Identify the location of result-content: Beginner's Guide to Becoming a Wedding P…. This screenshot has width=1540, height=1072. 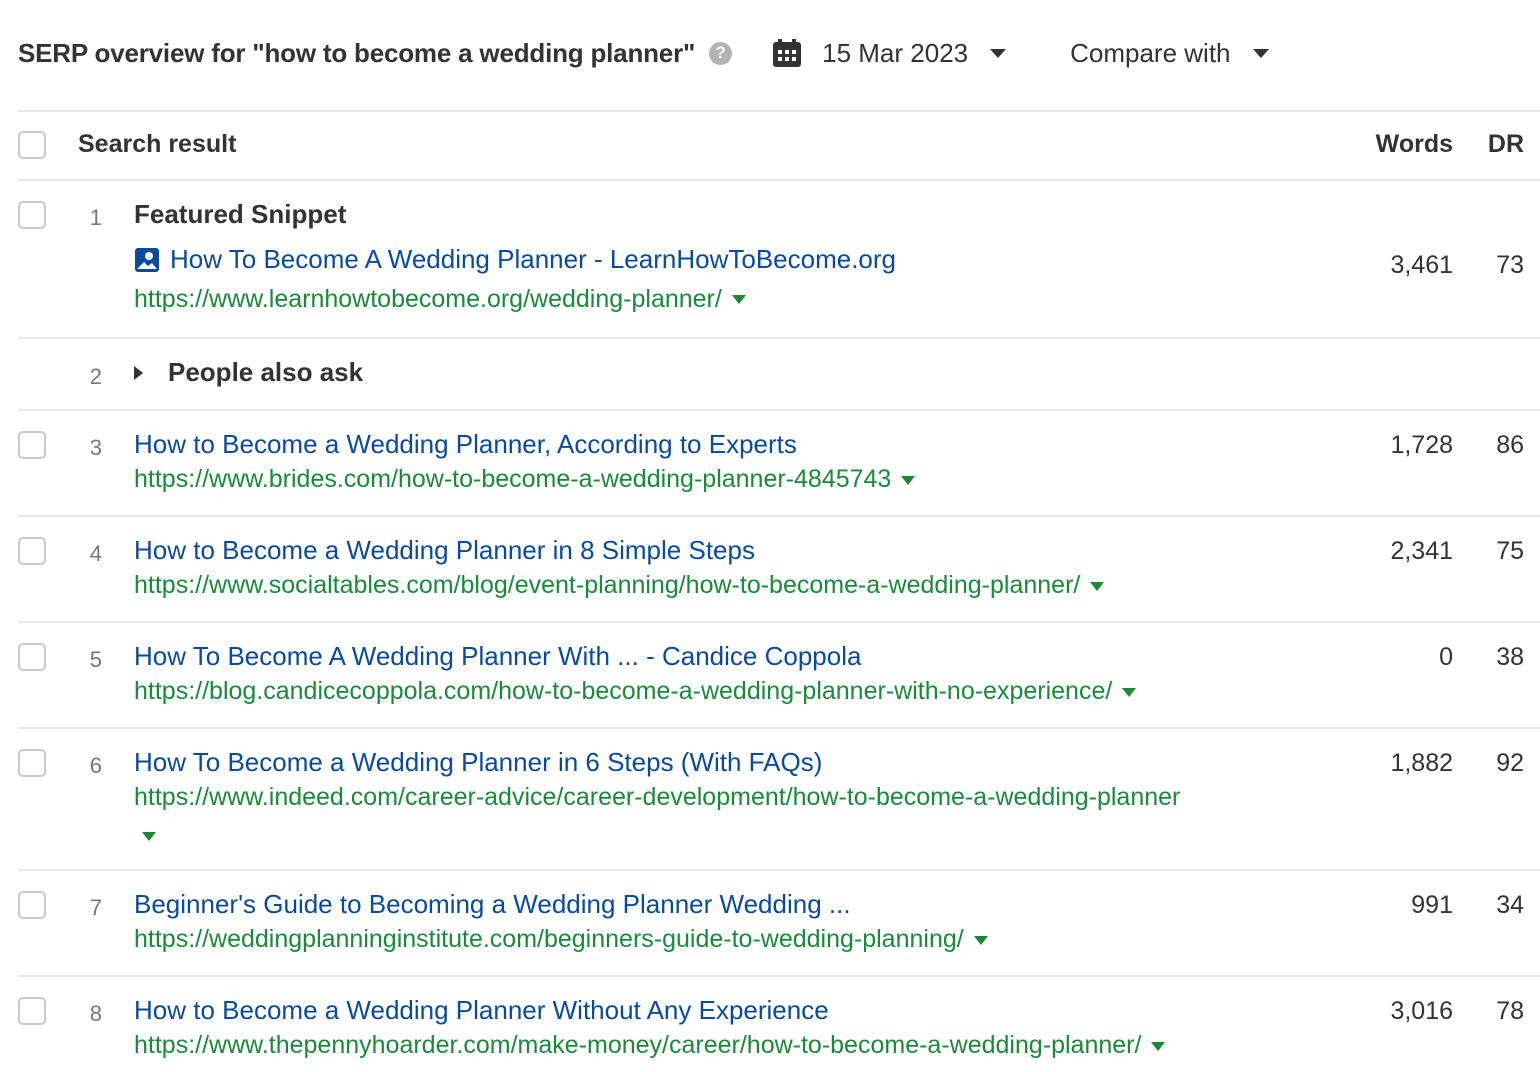
(742, 923).